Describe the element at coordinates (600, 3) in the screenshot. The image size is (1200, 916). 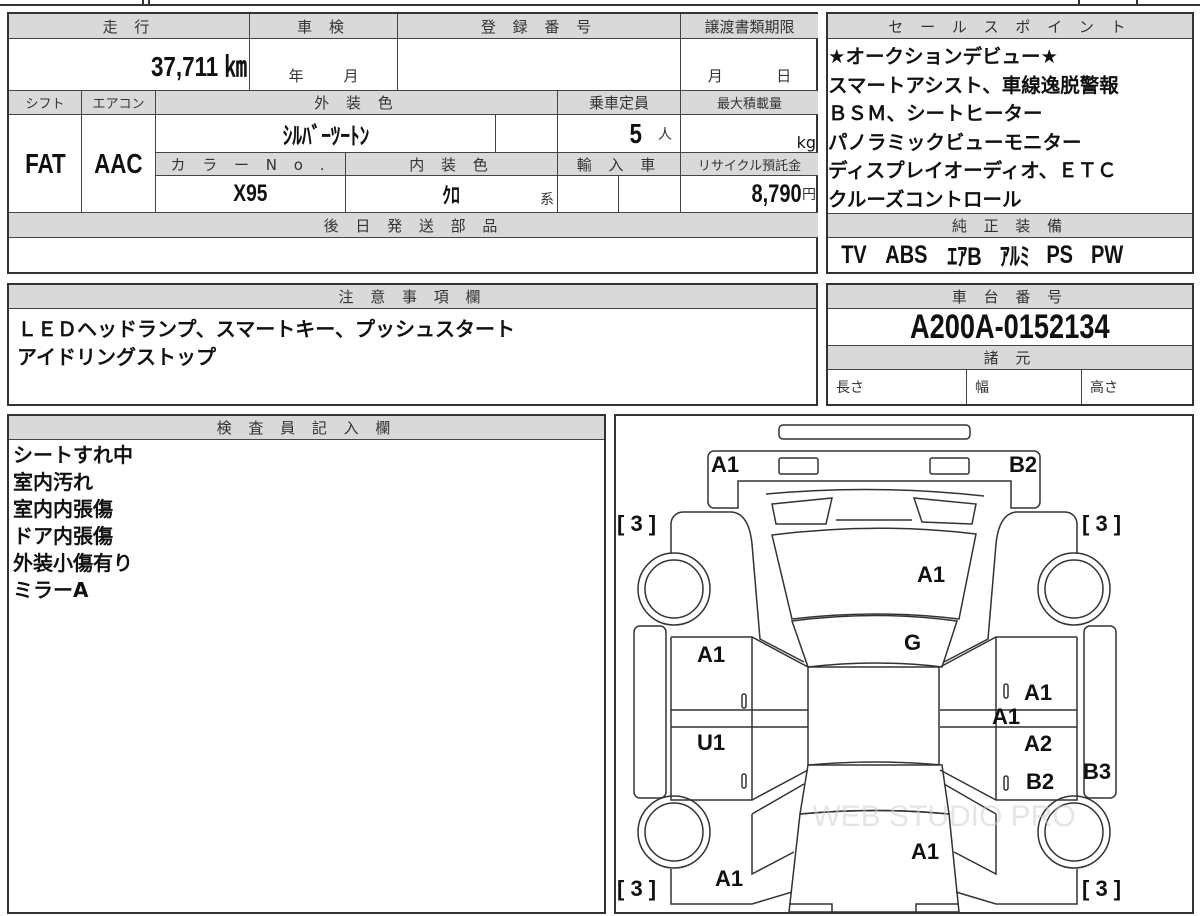
I see `top-strip` at that location.